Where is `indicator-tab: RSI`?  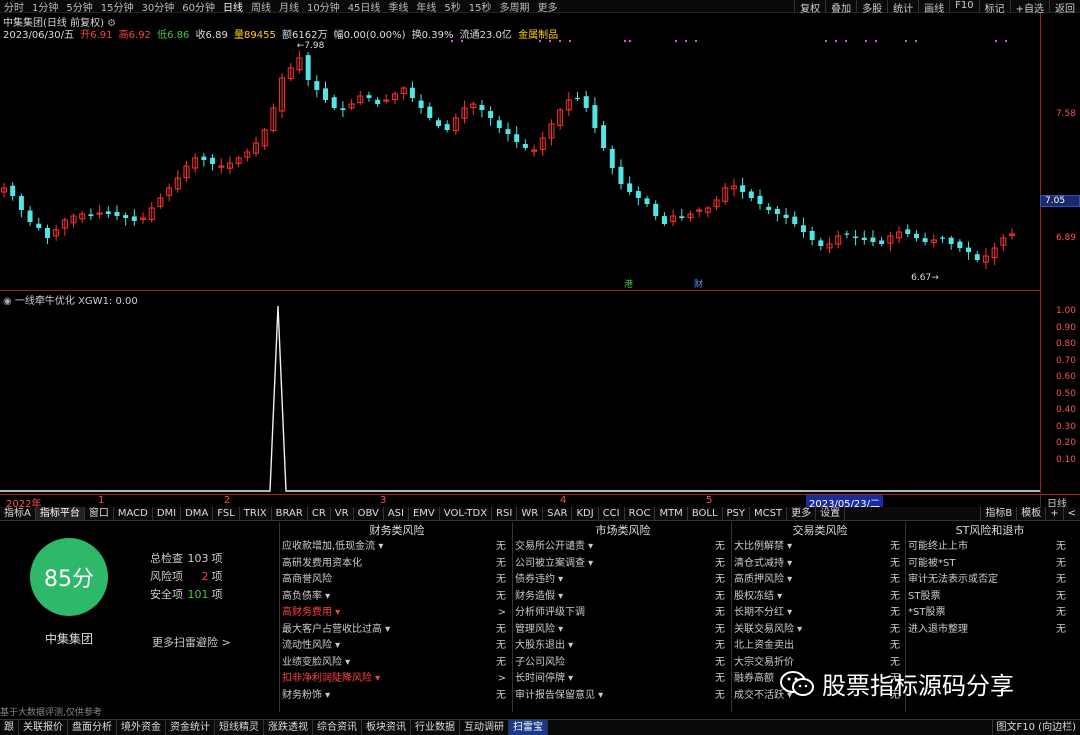 indicator-tab: RSI is located at coordinates (505, 513).